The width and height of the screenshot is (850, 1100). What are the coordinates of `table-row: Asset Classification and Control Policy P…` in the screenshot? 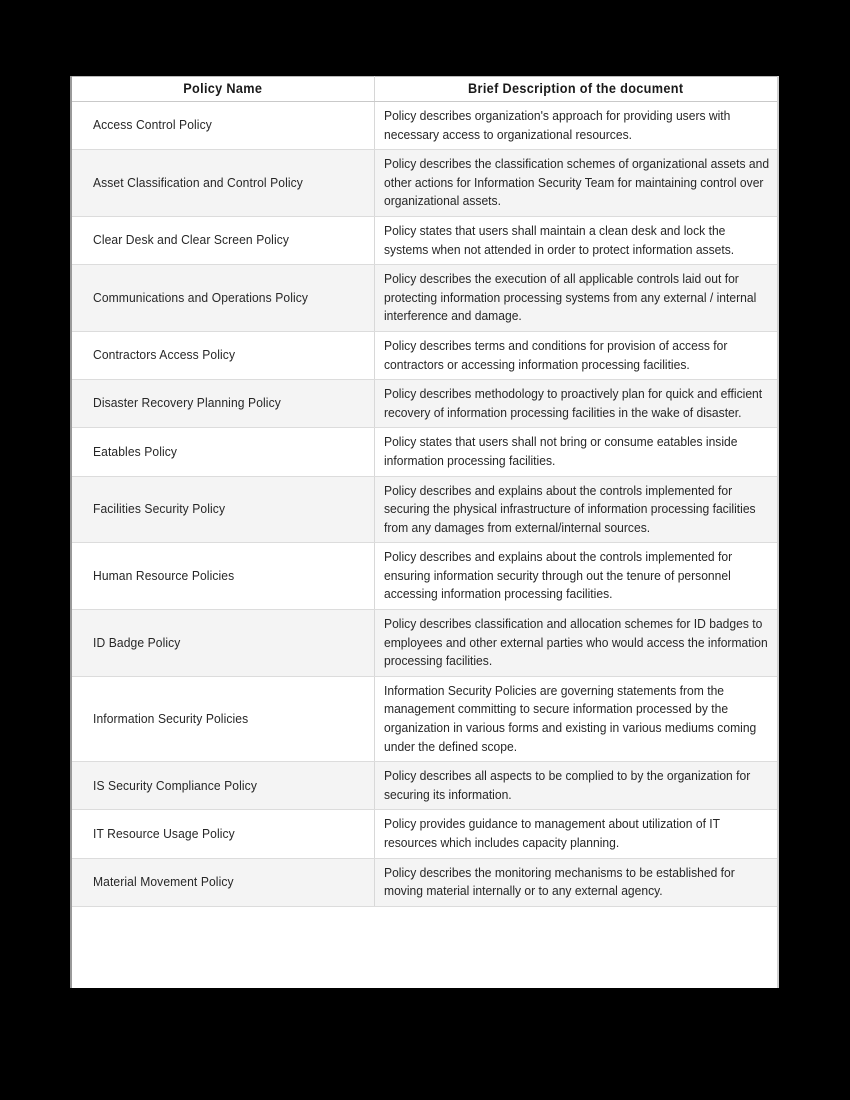 It's located at (424, 183).